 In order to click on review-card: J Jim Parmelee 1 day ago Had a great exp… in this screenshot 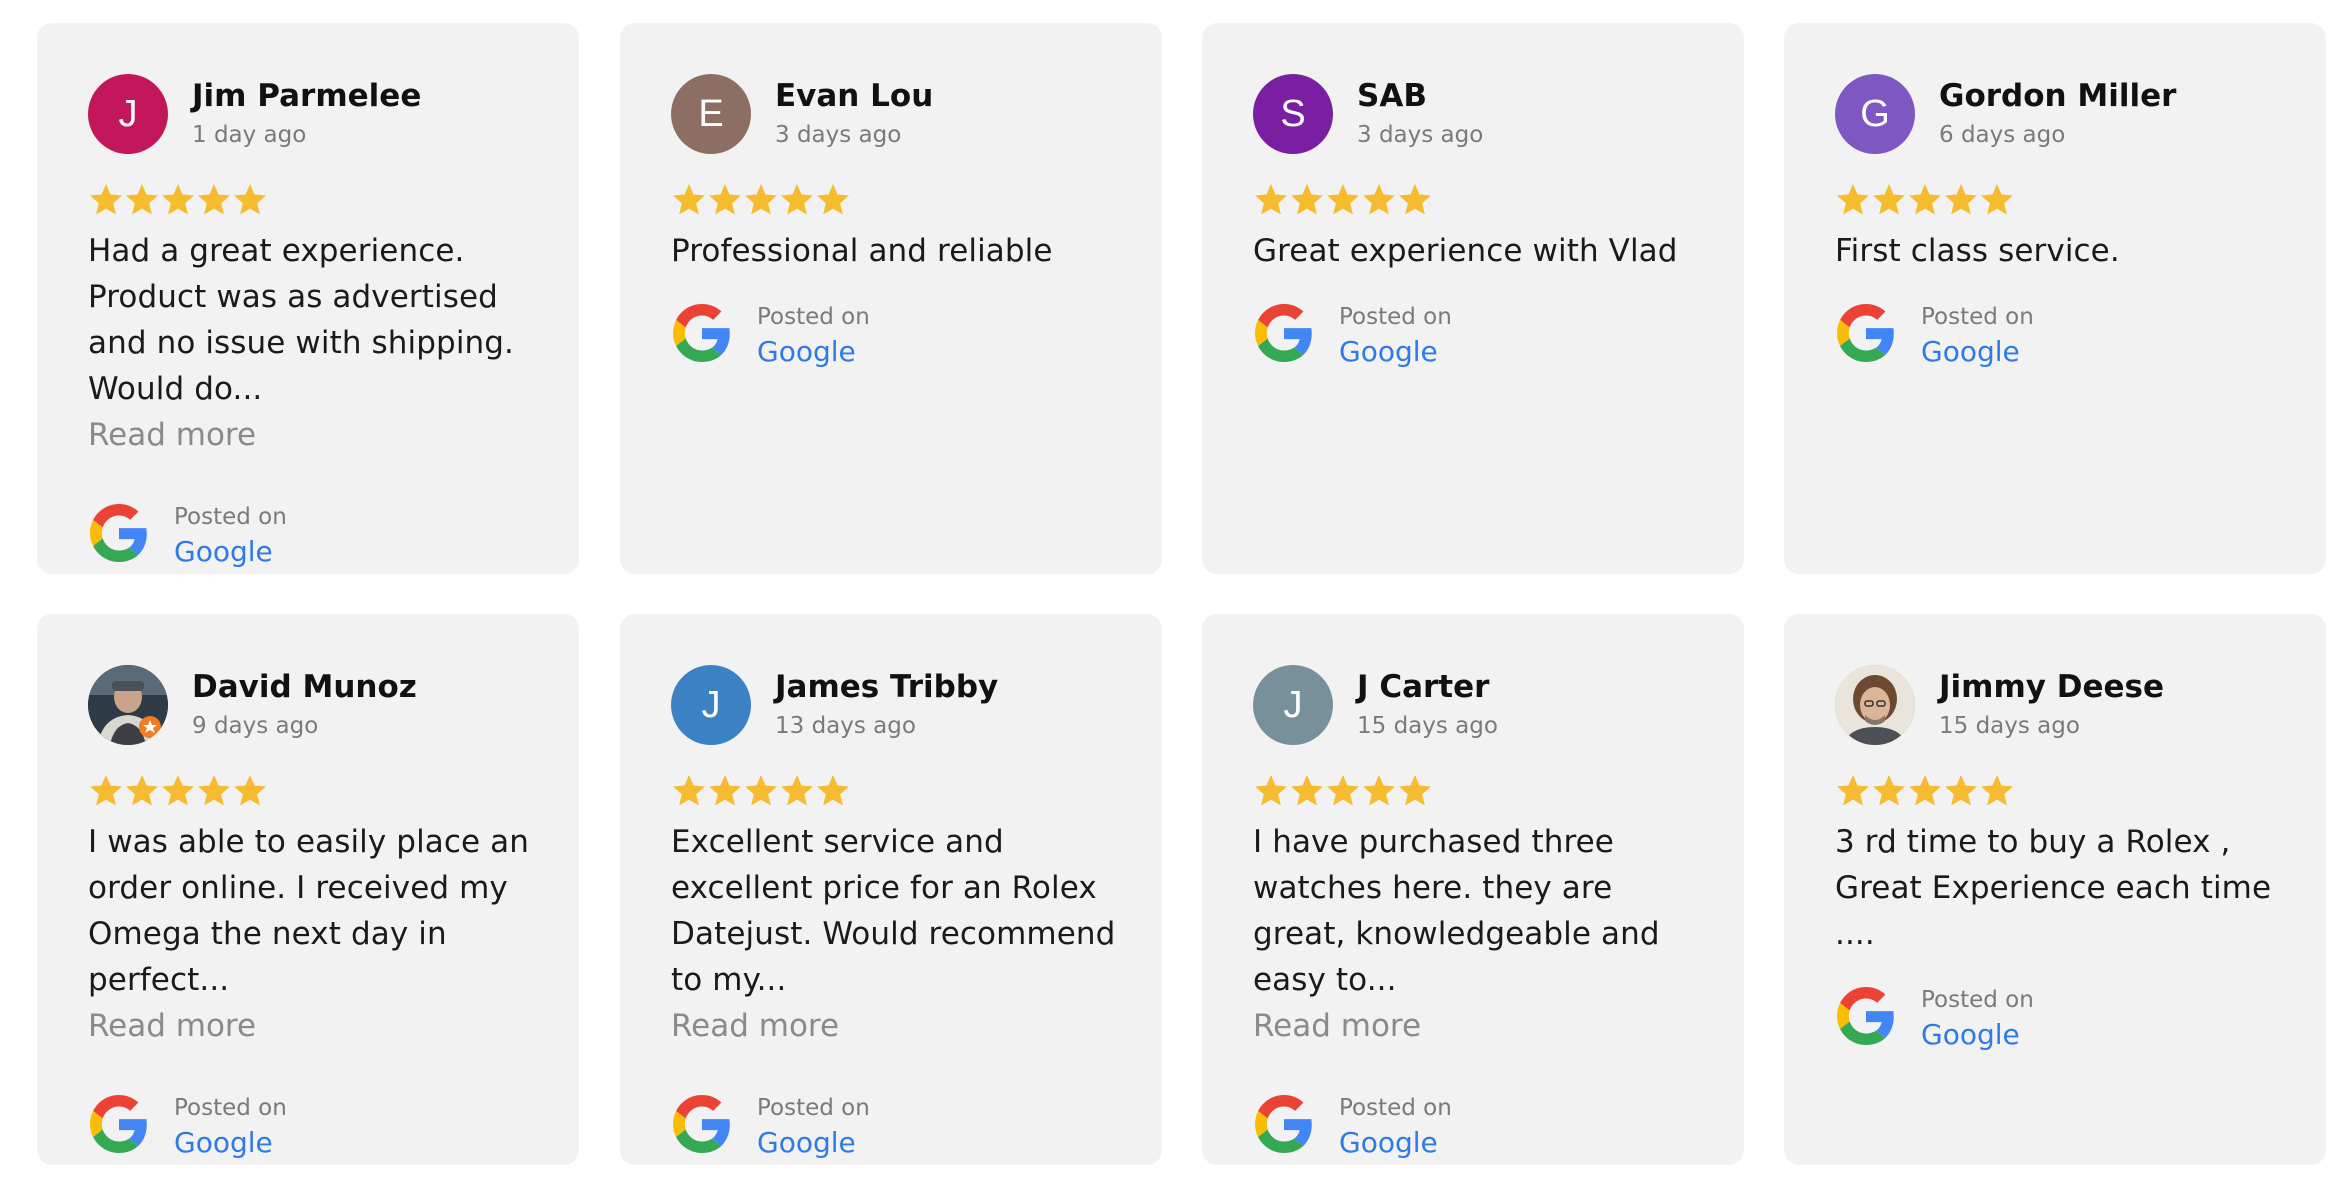, I will do `click(308, 298)`.